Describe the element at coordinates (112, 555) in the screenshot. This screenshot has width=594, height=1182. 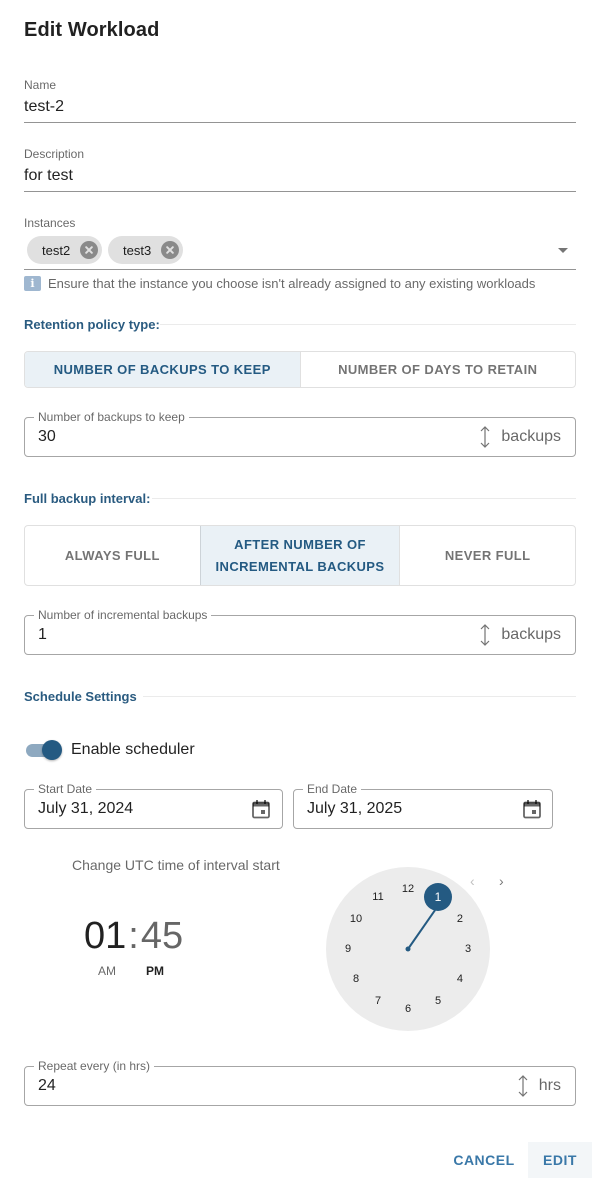
I see `toggle-always-full: ALWAYS FULL` at that location.